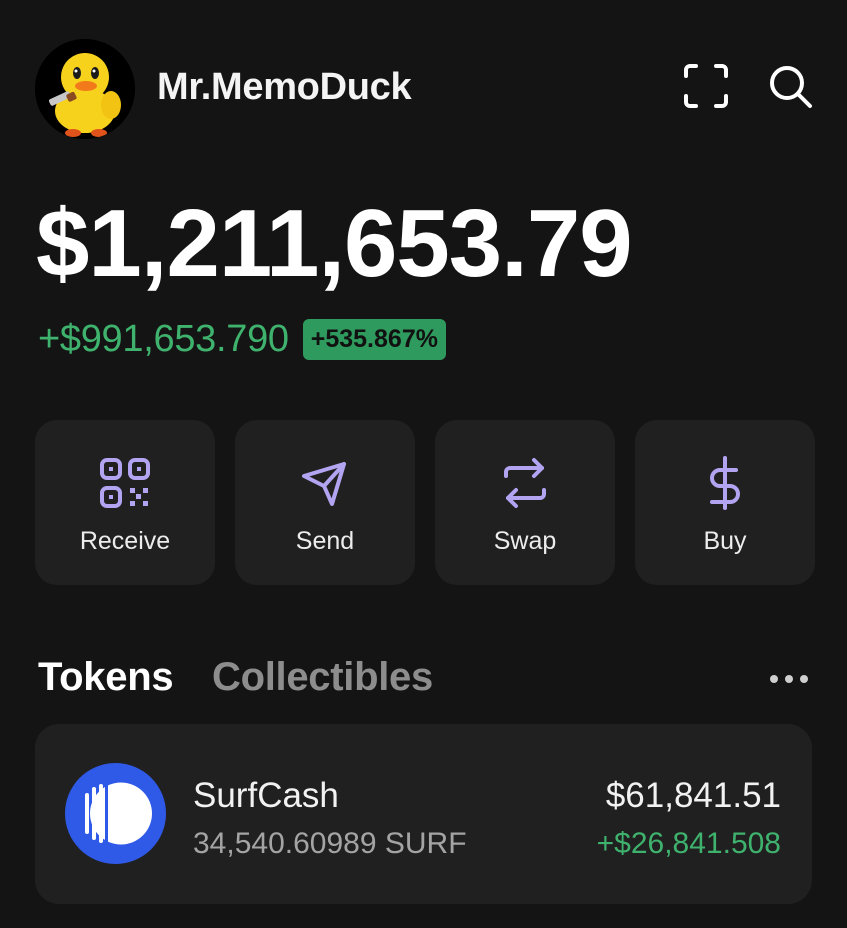 Image resolution: width=847 pixels, height=928 pixels. Describe the element at coordinates (115, 813) in the screenshot. I see `surfcash-logo-icon` at that location.